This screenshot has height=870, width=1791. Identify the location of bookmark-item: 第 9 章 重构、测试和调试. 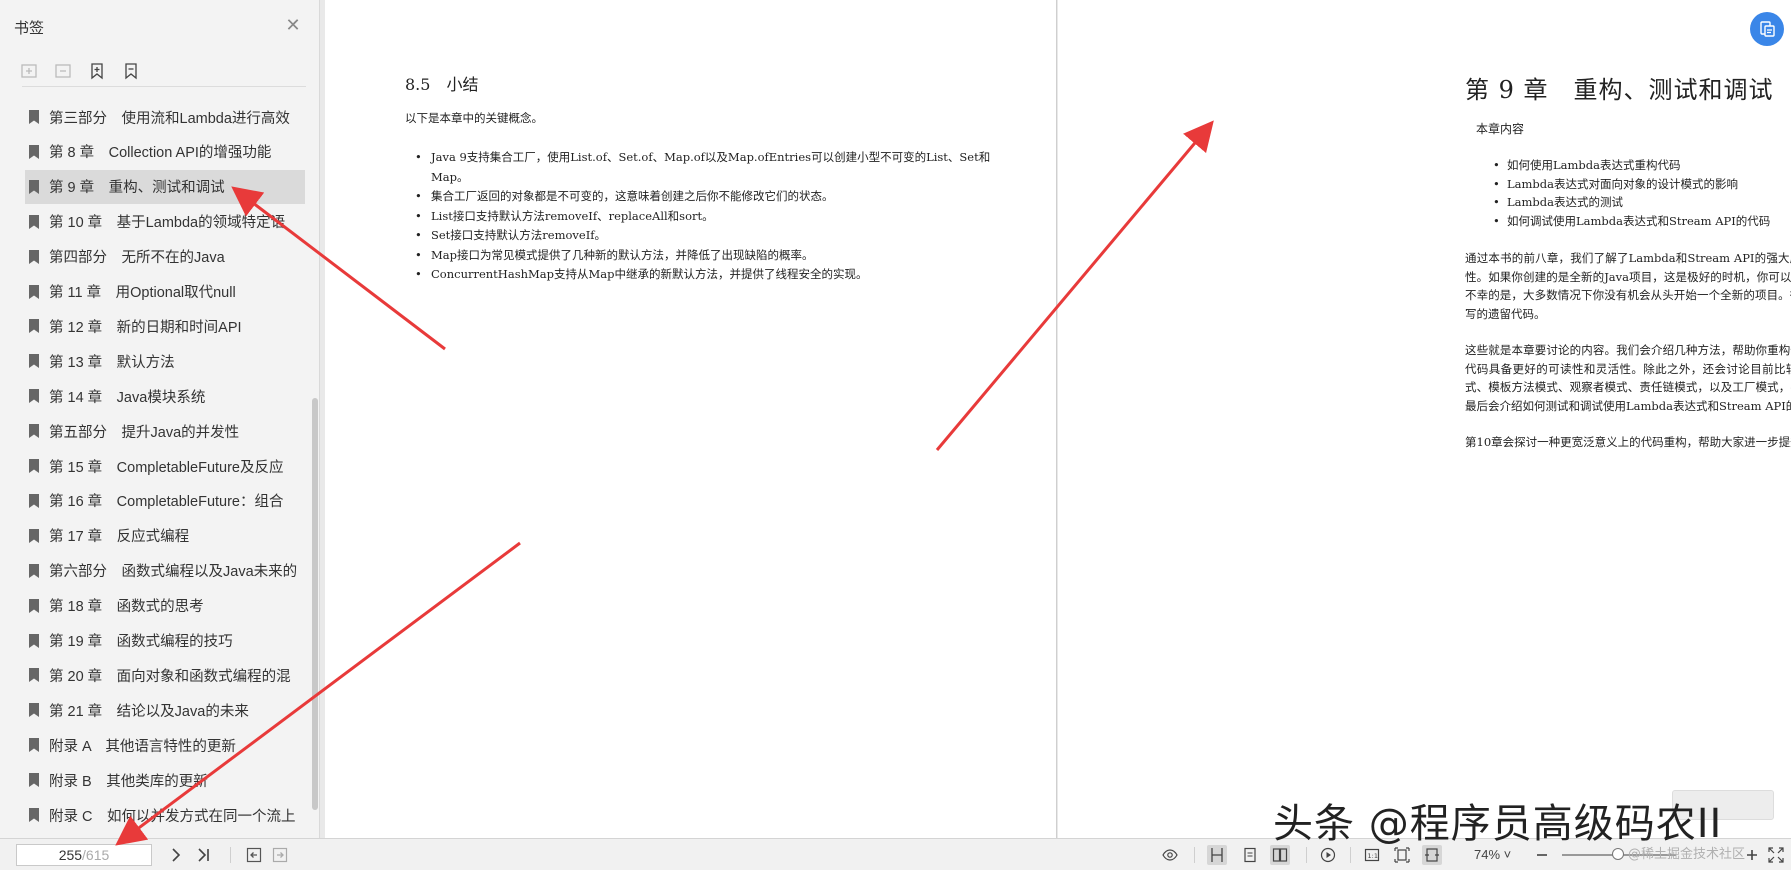
(165, 186).